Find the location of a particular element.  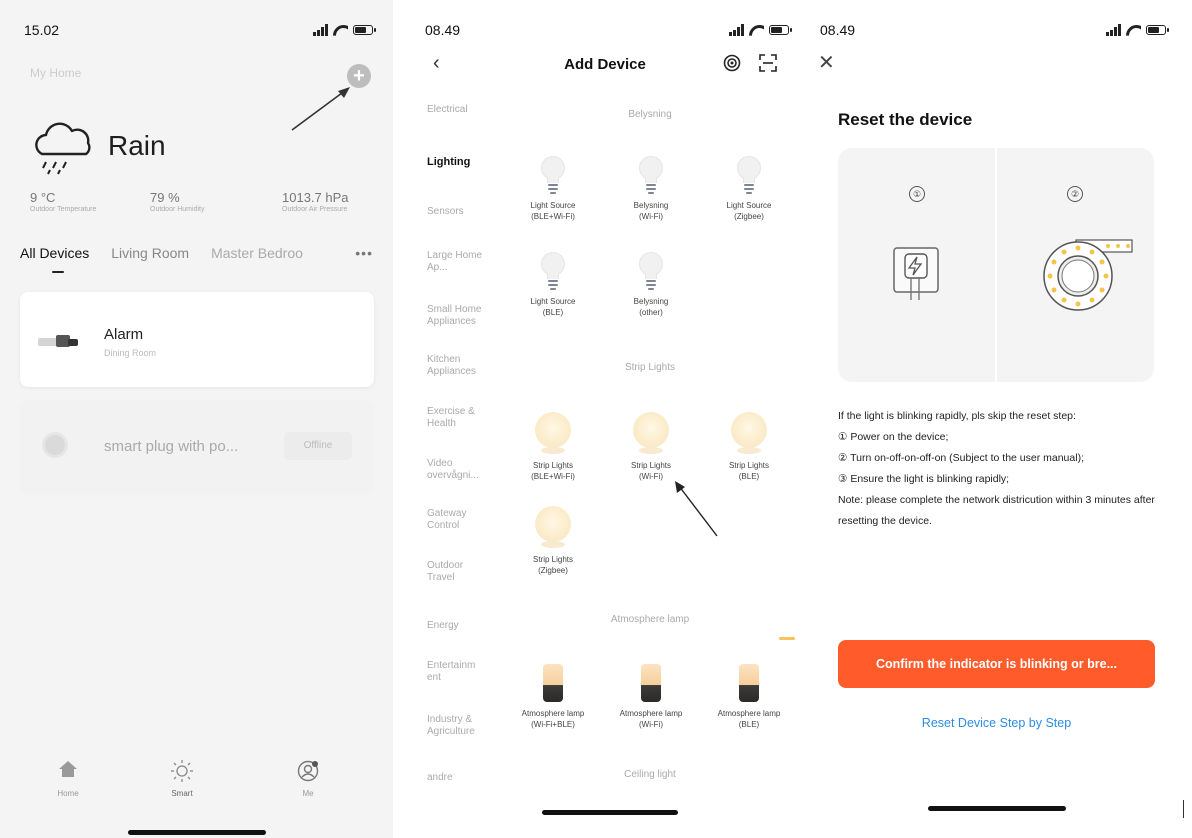

device-tile-strip-wifi: Strip Lights (Wi-Fi) is located at coordinates (651, 447).